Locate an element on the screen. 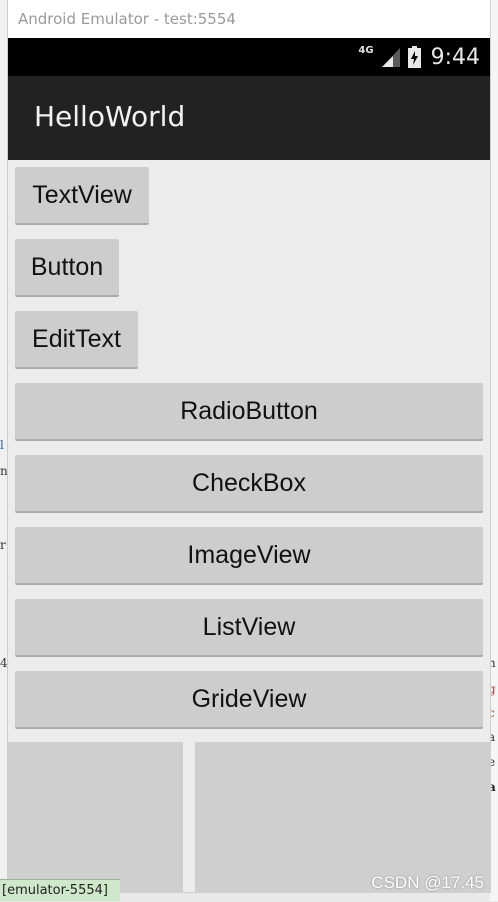  status-clock: 9:44 is located at coordinates (455, 57).